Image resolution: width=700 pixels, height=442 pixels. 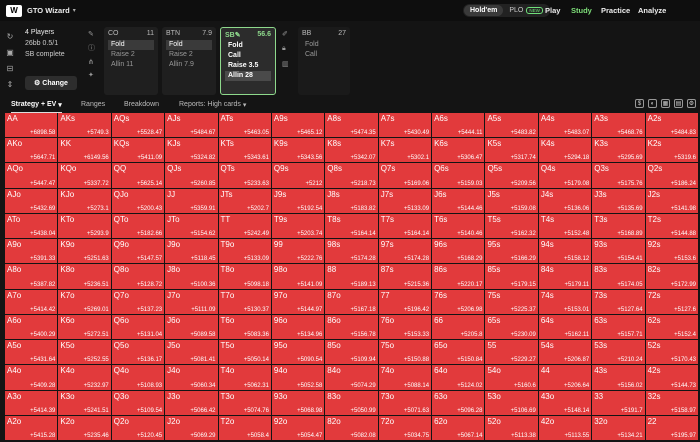 I want to click on hand-cell: KK +6149.56, so click(x=84, y=150).